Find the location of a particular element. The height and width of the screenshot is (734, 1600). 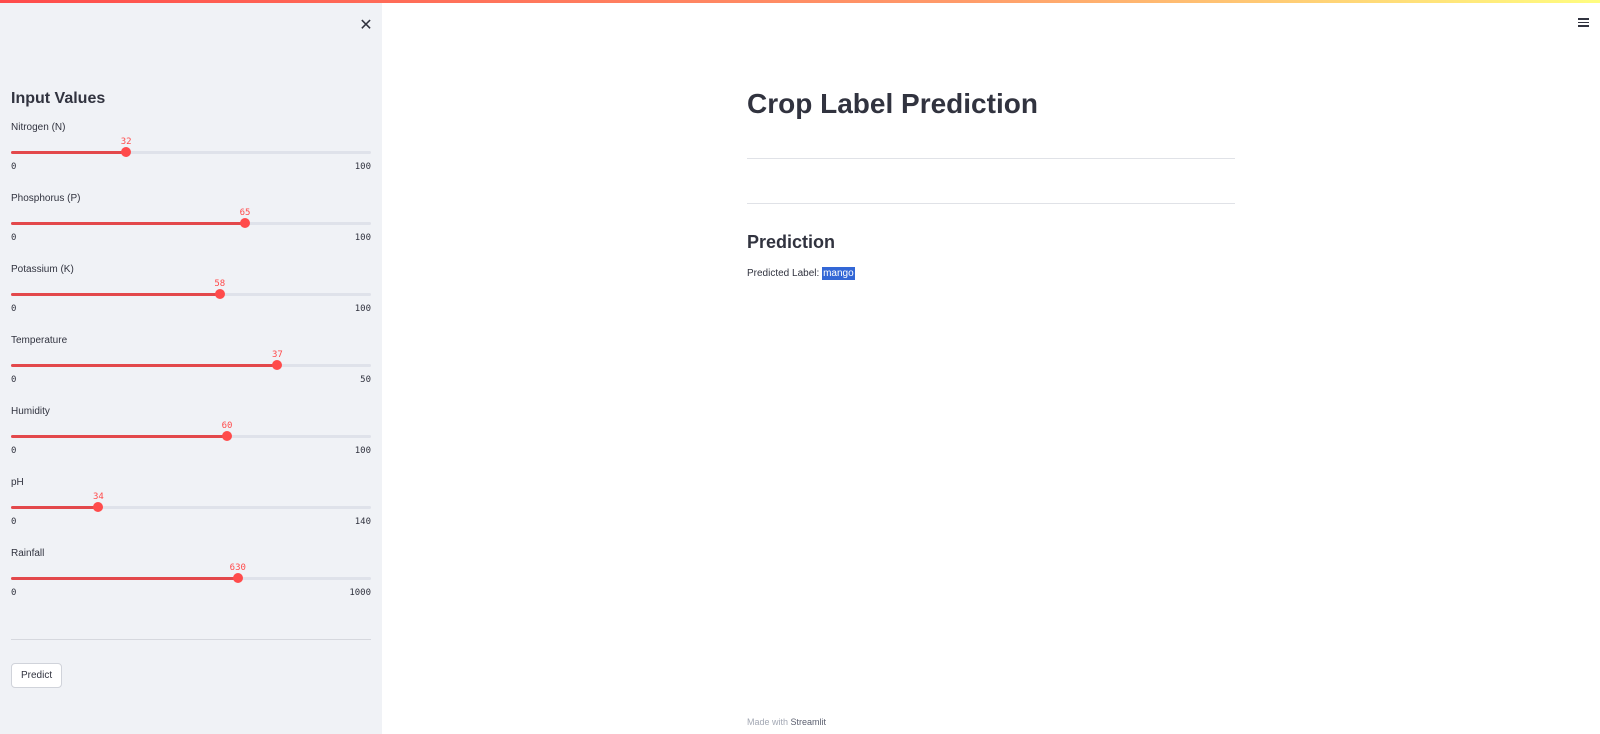

predicted-label-line: Predicted Label: mango is located at coordinates (801, 273).